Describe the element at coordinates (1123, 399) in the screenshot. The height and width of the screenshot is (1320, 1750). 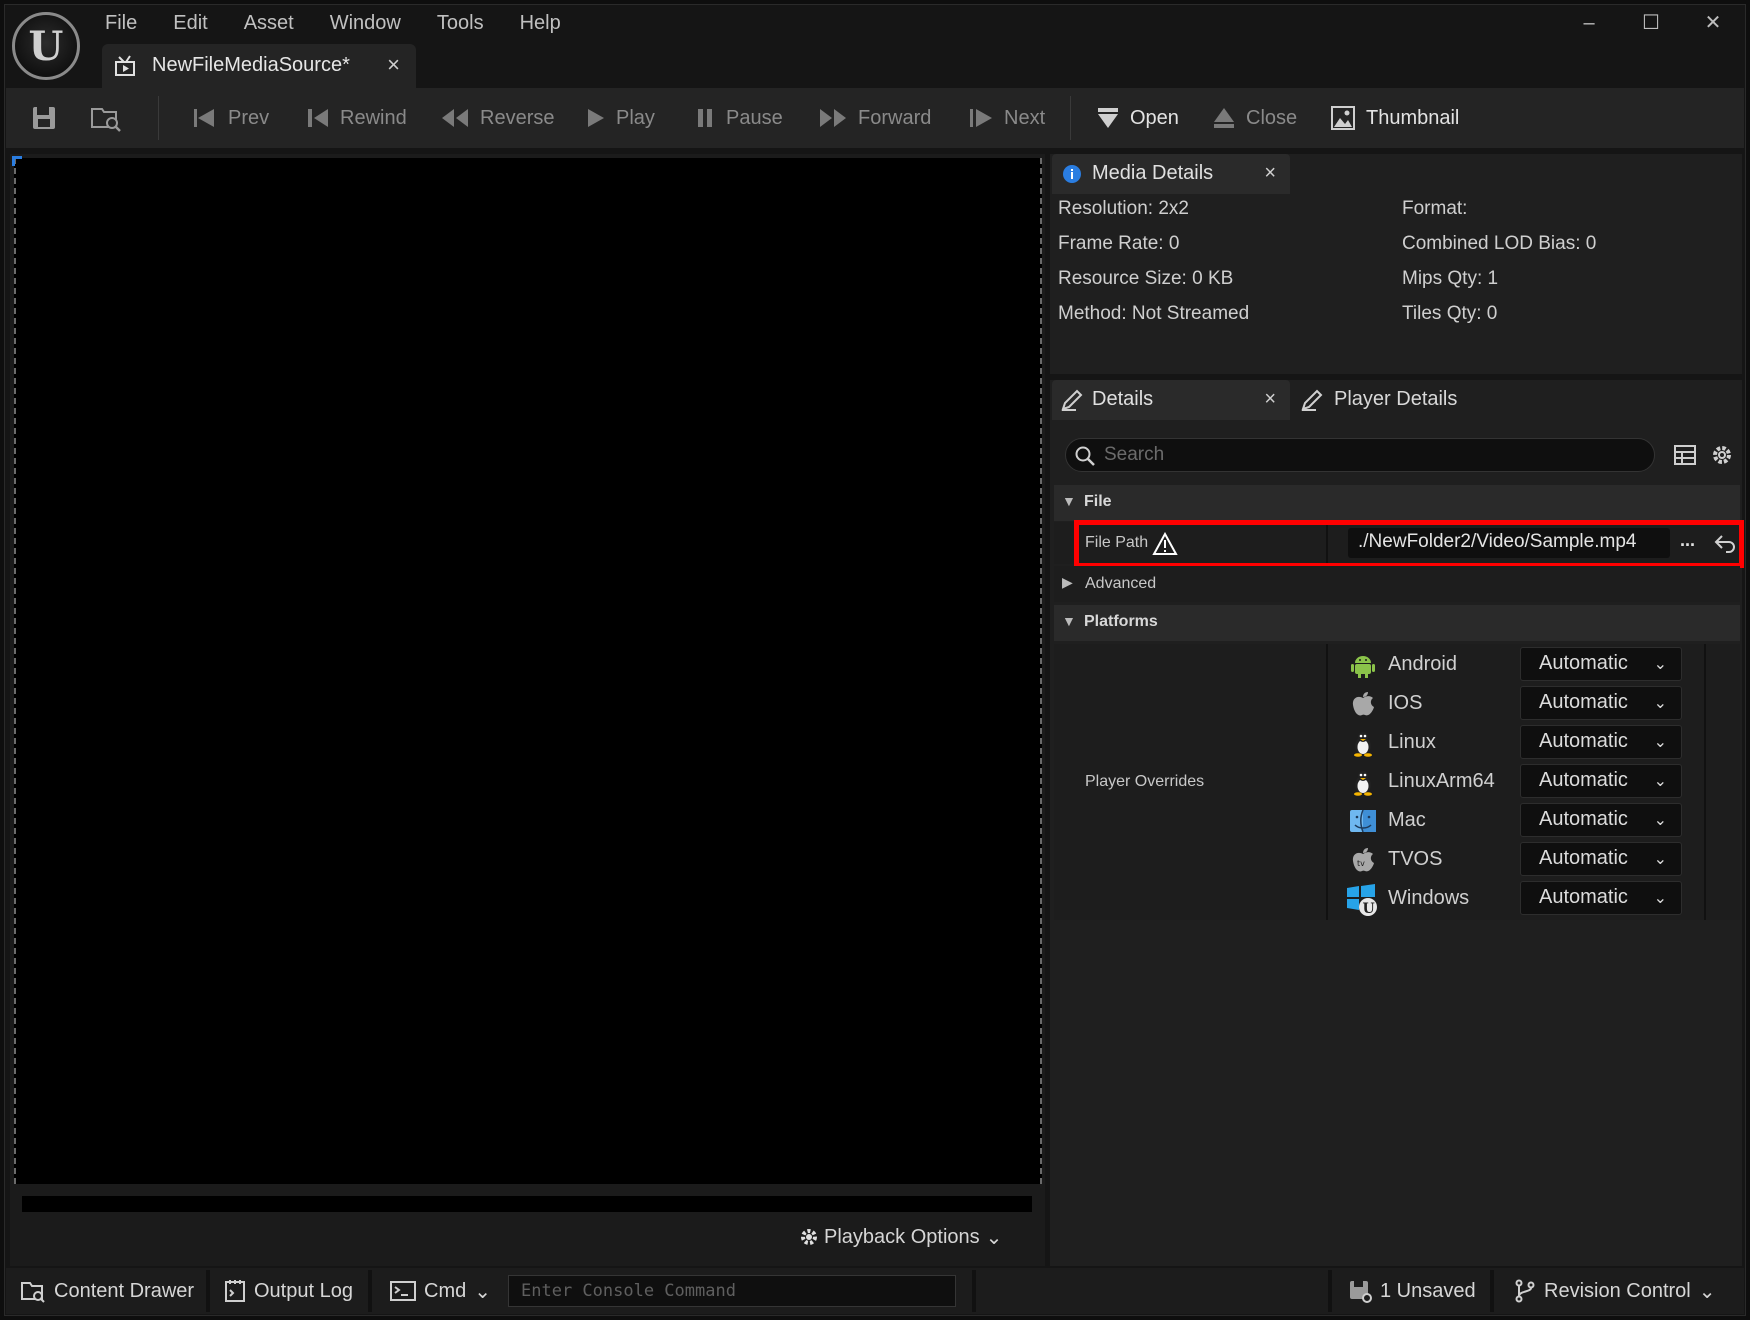
I see `tab-details-label: Details` at that location.